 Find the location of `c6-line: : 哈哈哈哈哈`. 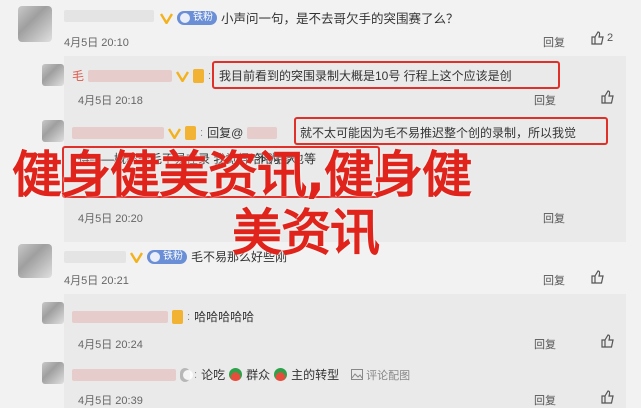

c6-line: : 哈哈哈哈哈 is located at coordinates (163, 316).